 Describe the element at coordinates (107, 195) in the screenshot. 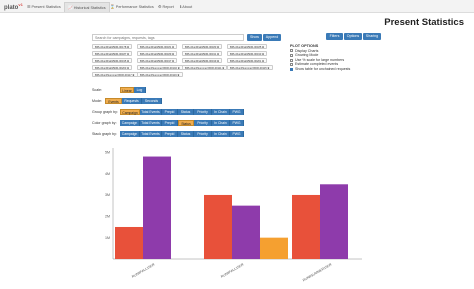

I see `y-tick-label: 3M` at that location.